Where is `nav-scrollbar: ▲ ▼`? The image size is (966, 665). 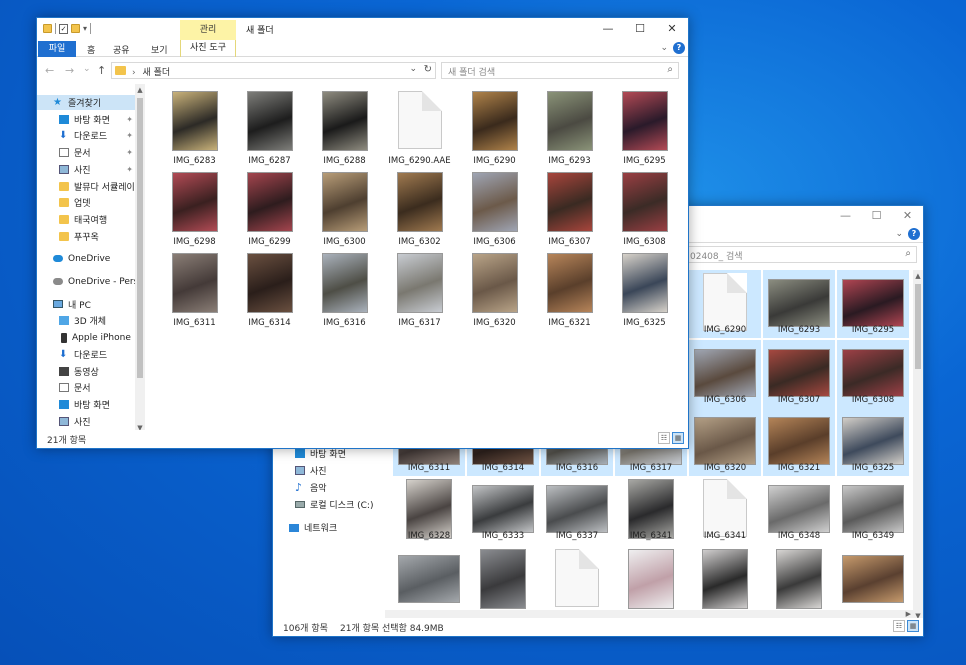 nav-scrollbar: ▲ ▼ is located at coordinates (140, 259).